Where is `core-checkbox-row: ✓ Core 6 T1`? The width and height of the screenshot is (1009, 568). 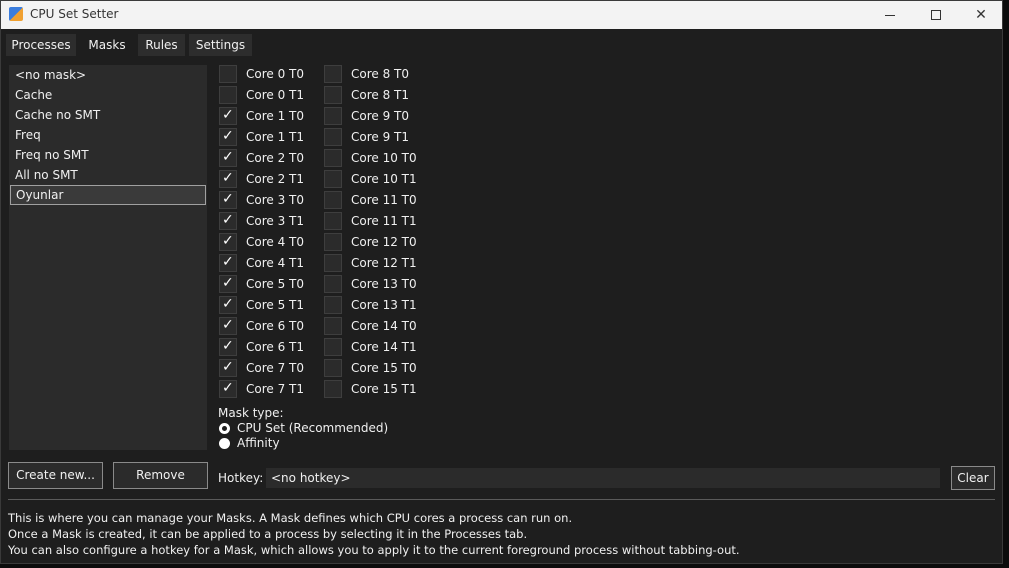 core-checkbox-row: ✓ Core 6 T1 is located at coordinates (261, 346).